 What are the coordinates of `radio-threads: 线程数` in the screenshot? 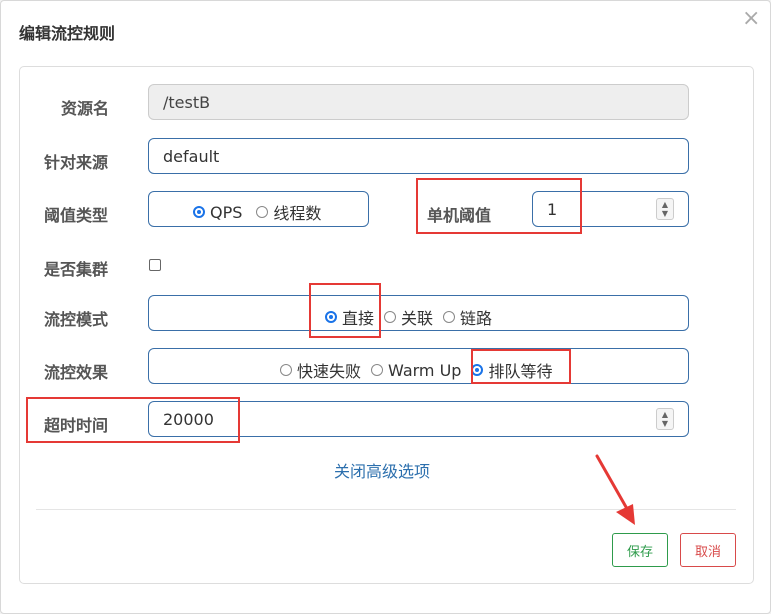 It's located at (288, 212).